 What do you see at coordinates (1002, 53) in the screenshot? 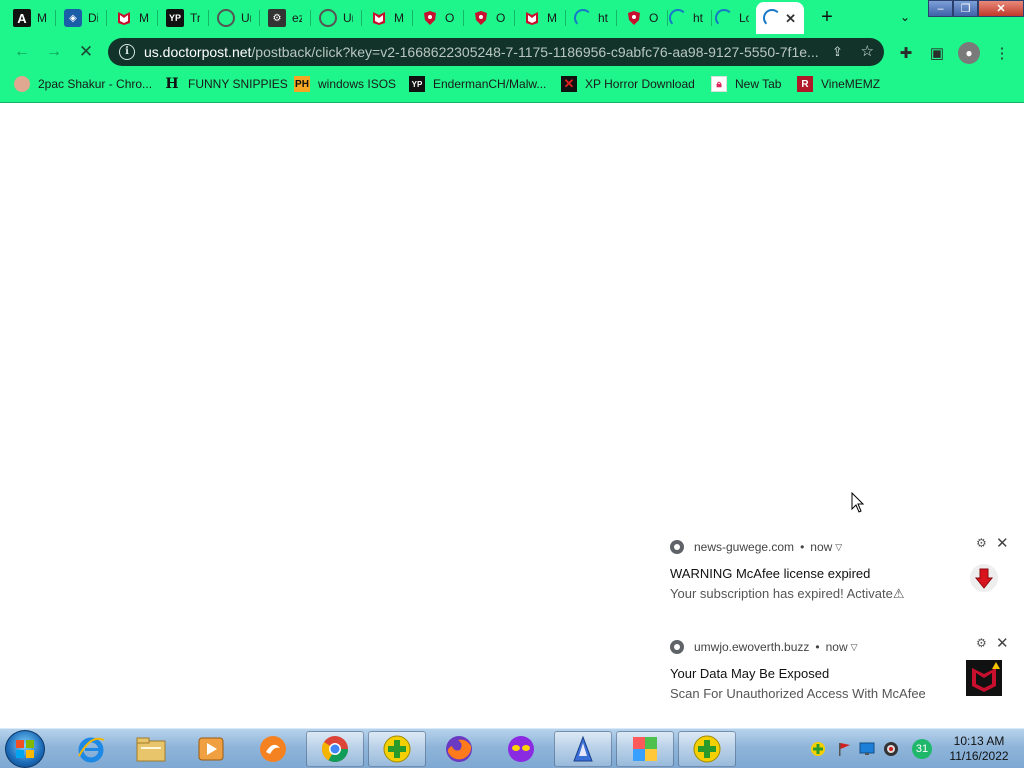
I see `menu-icon: ⋮` at bounding box center [1002, 53].